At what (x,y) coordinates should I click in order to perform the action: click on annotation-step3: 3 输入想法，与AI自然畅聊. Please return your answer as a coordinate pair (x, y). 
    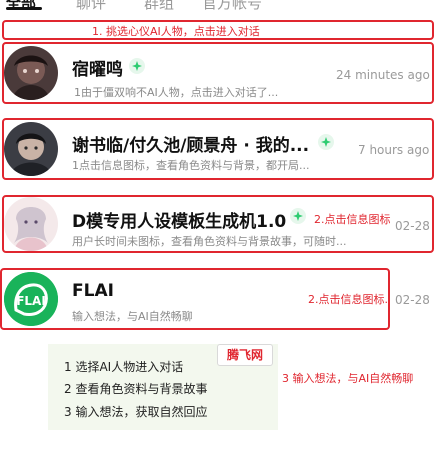
    Looking at the image, I should click on (348, 378).